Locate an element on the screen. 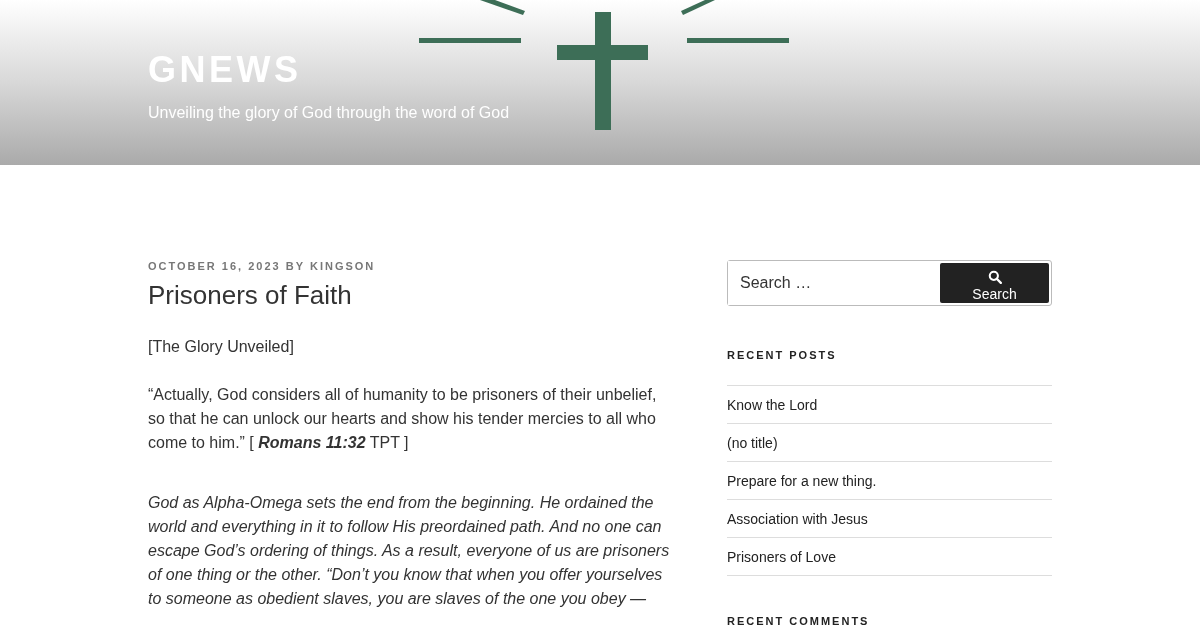 This screenshot has height=628, width=1200. post-paragraph: [The Glory Unveiled] is located at coordinates (221, 347).